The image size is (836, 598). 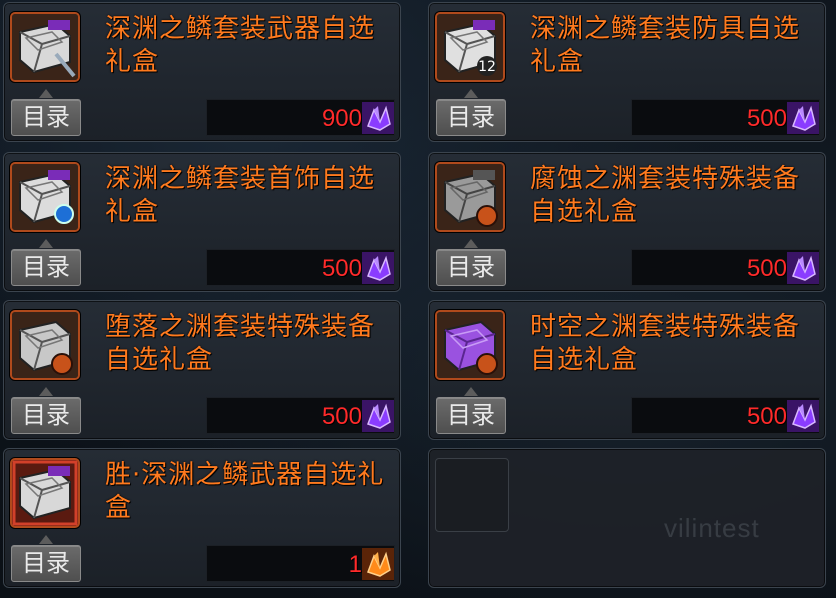 I want to click on shop-item-card: 目录 深渊之鳞套装首饰自选礼盒 500, so click(x=202, y=222).